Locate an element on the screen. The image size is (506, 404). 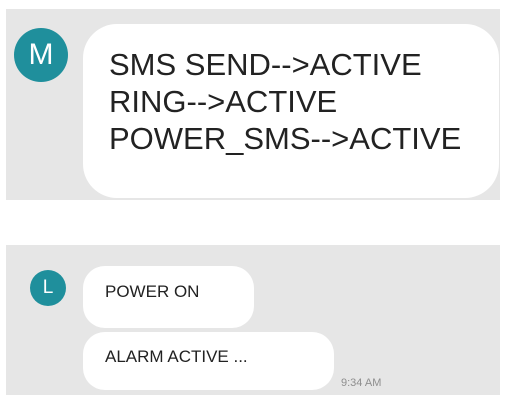
message-bubble-power-on: POWER ON is located at coordinates (168, 297).